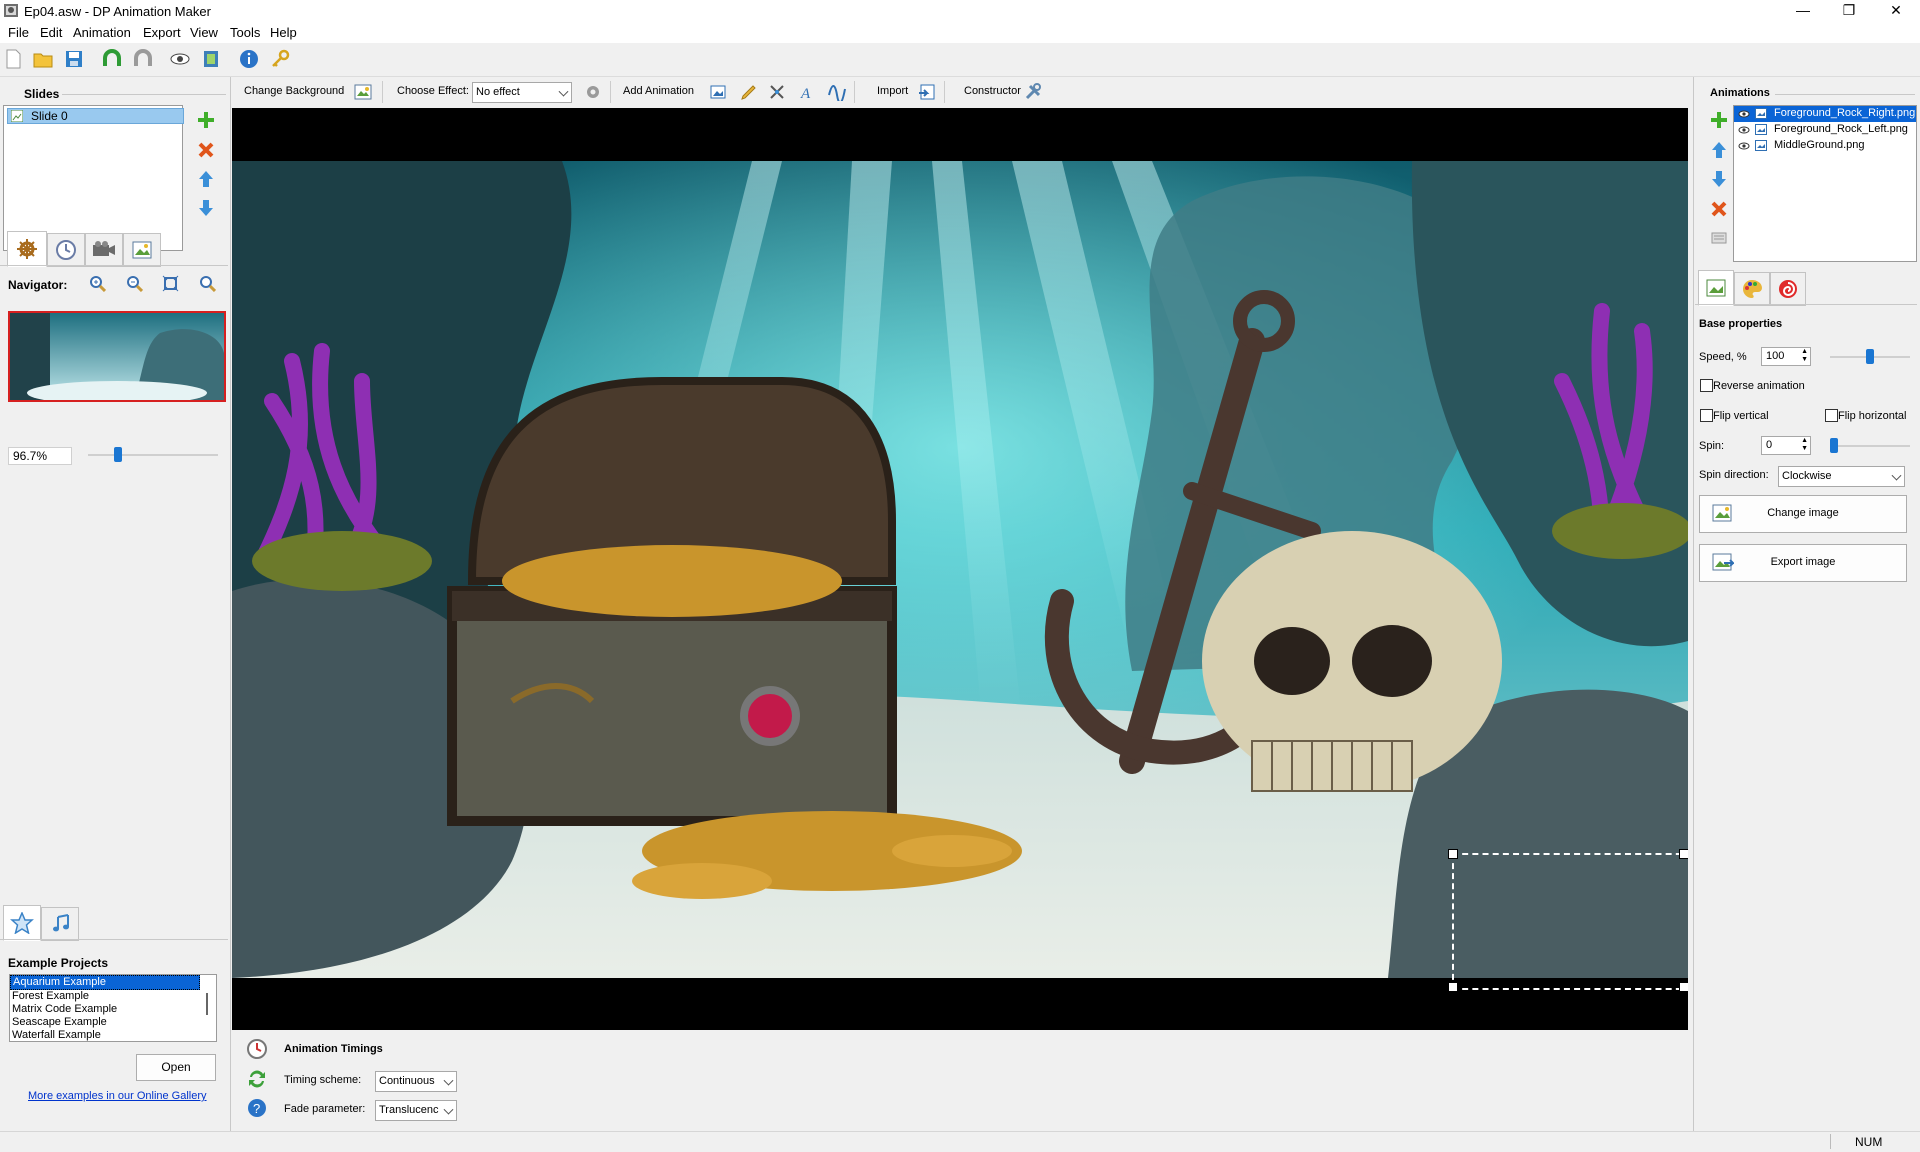  Describe the element at coordinates (1803, 563) in the screenshot. I see `export-image-button: Export image` at that location.